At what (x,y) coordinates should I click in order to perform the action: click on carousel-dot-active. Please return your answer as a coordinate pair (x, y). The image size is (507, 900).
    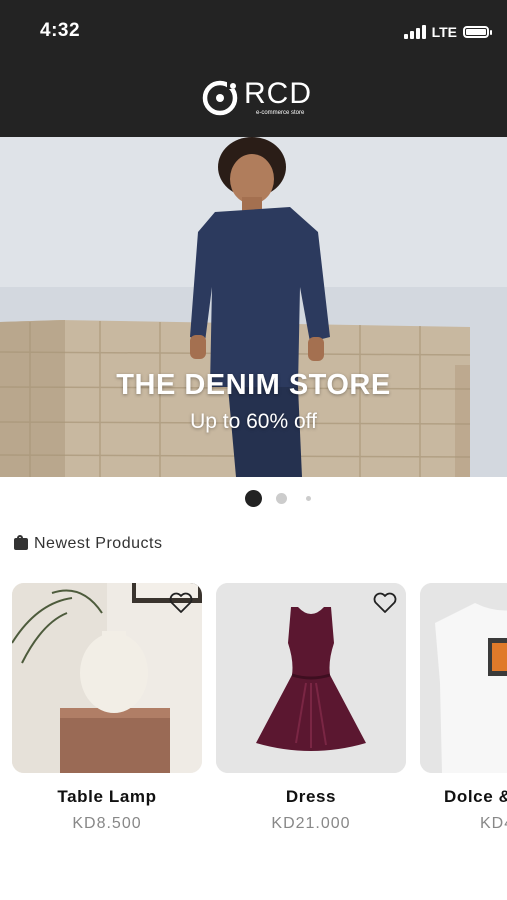
    Looking at the image, I should click on (253, 498).